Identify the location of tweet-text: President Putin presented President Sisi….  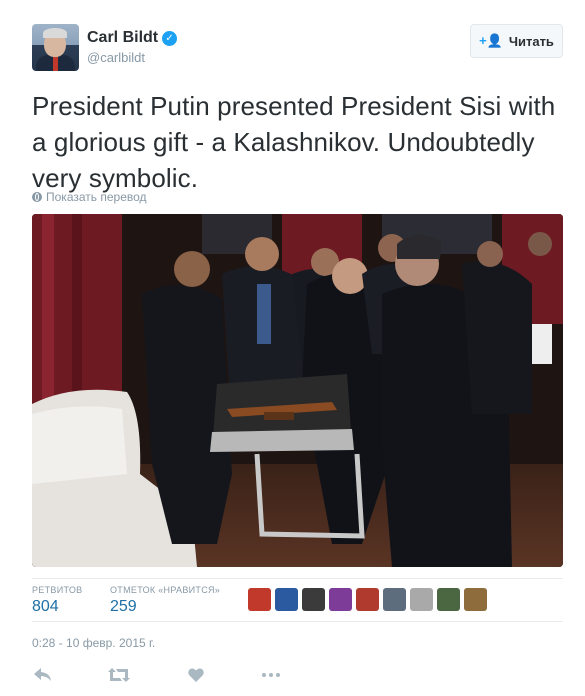
(294, 142).